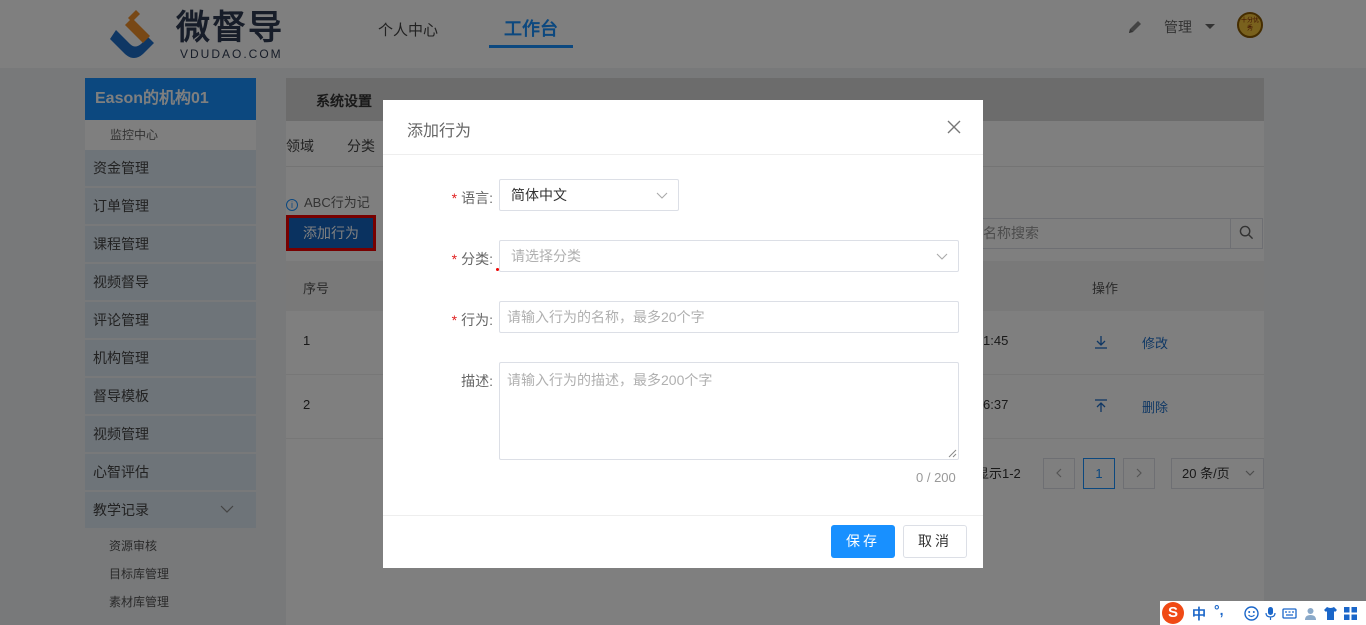 The image size is (1366, 625). I want to click on microphone-icon, so click(1270, 613).